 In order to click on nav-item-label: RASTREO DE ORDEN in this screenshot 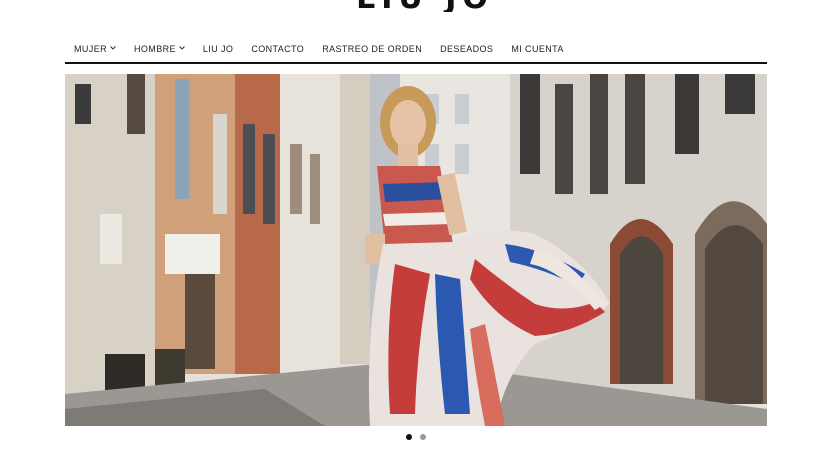, I will do `click(372, 49)`.